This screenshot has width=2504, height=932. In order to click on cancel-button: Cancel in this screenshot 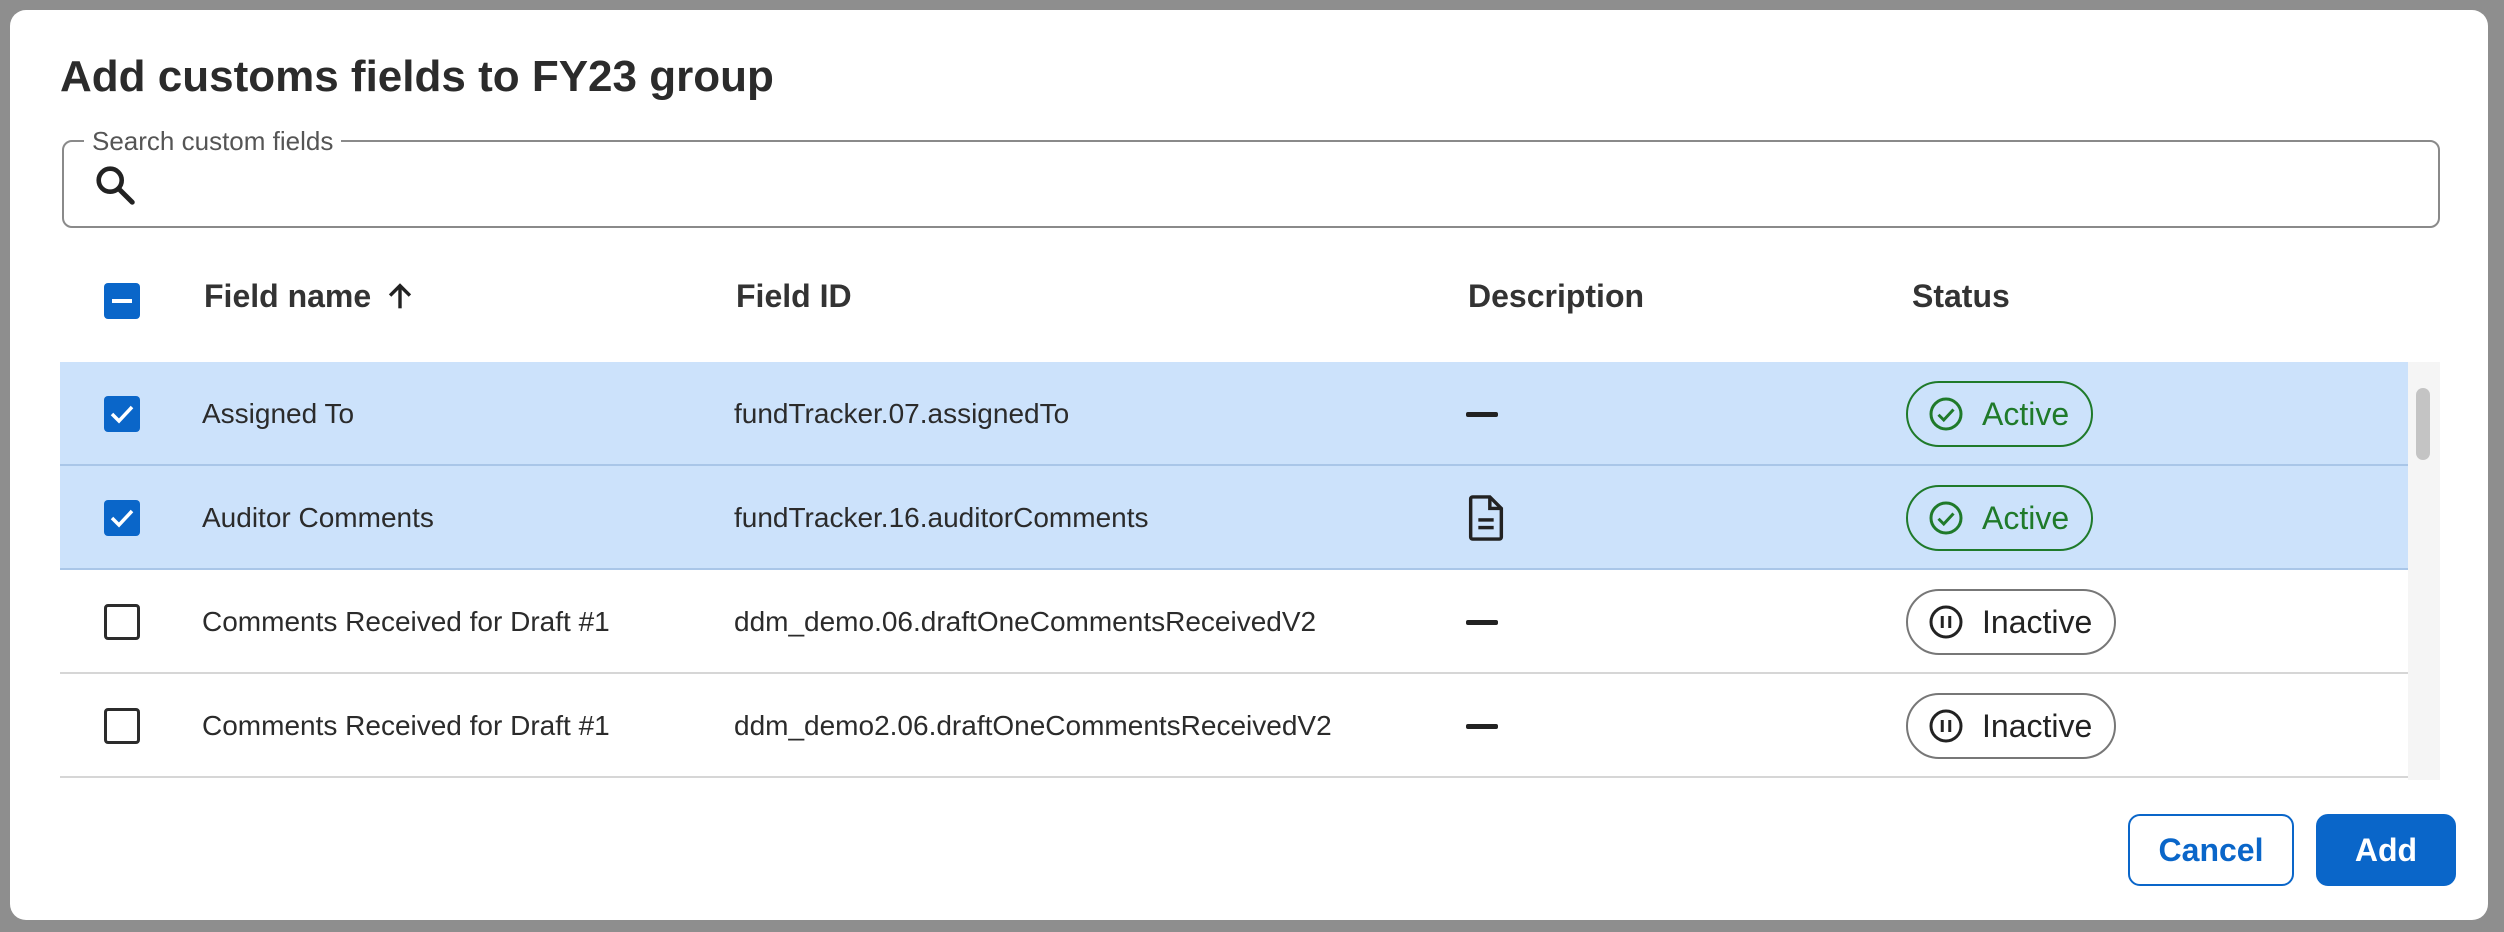, I will do `click(2211, 850)`.